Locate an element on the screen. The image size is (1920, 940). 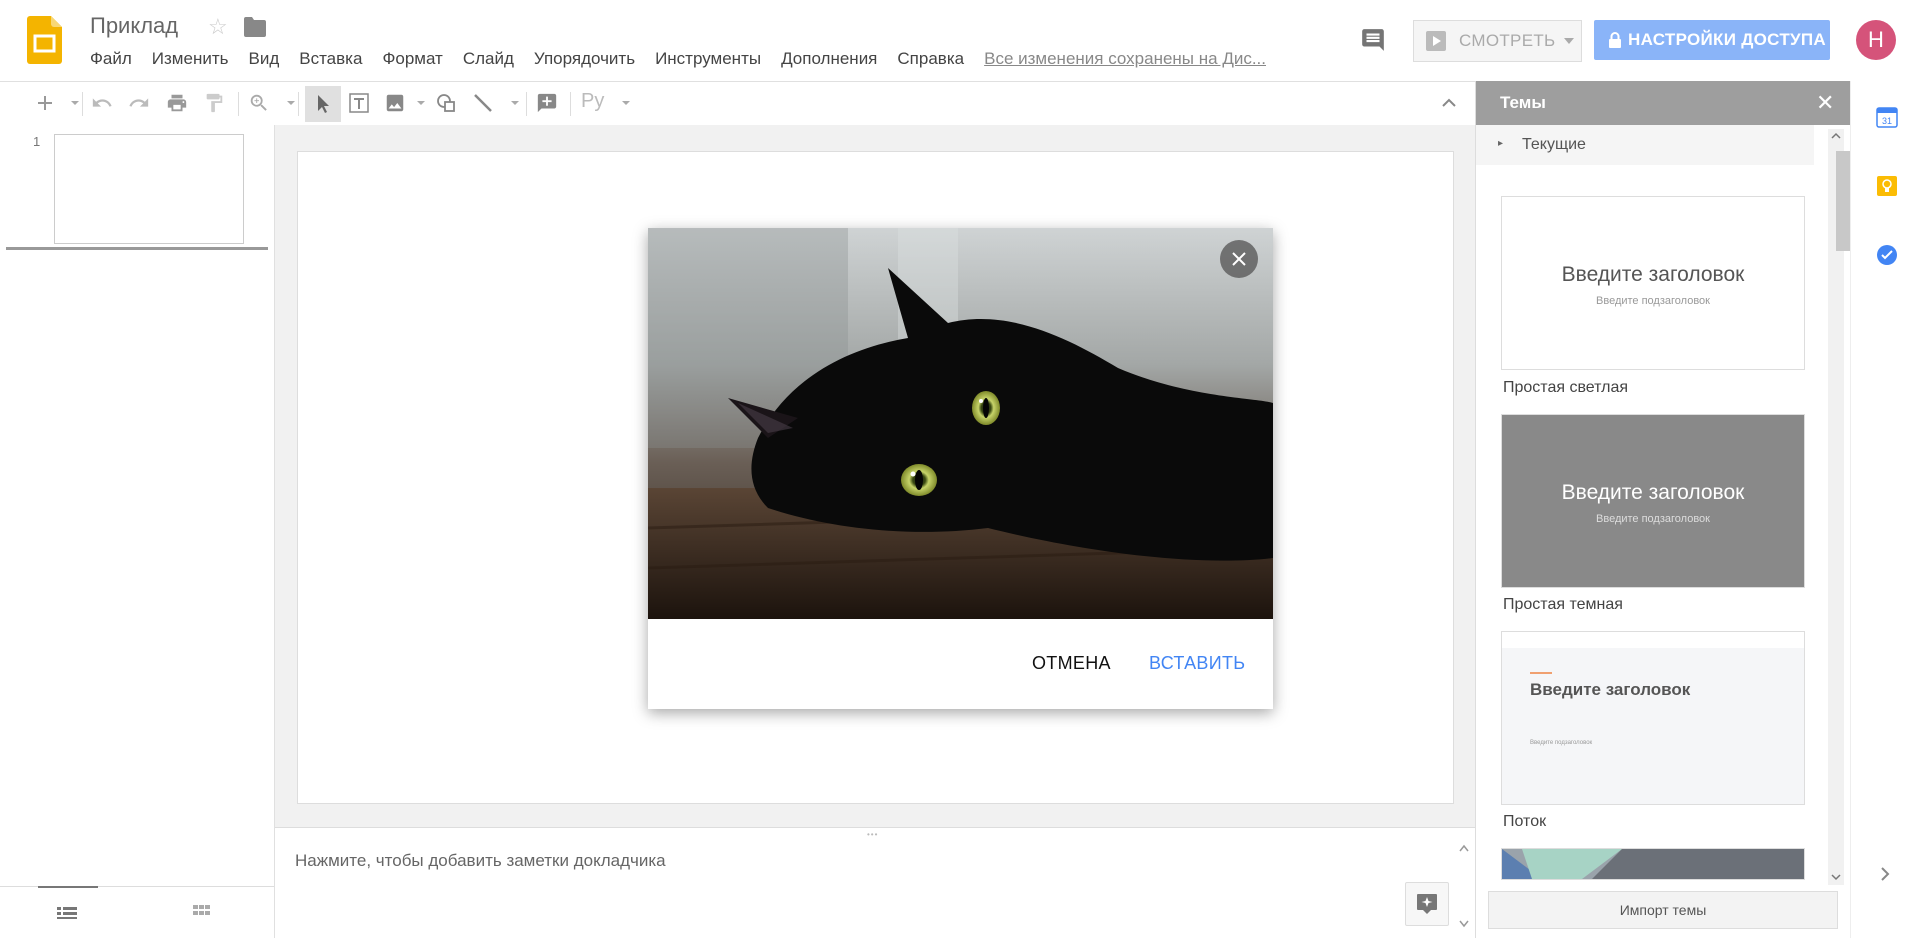
chevron-down-icon is located at coordinates (1569, 41).